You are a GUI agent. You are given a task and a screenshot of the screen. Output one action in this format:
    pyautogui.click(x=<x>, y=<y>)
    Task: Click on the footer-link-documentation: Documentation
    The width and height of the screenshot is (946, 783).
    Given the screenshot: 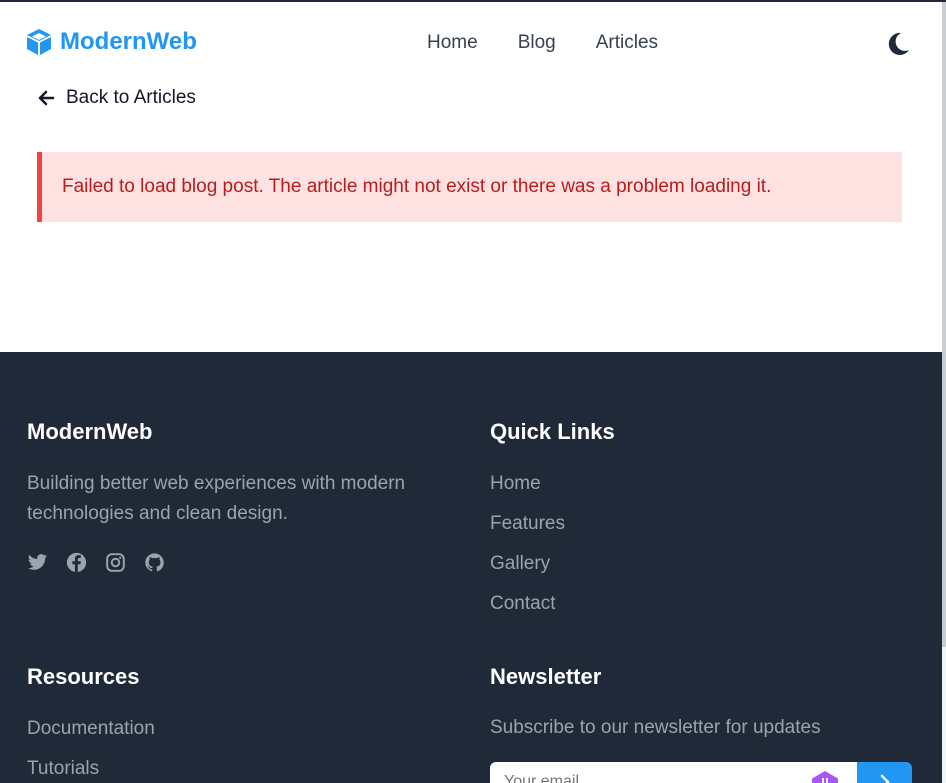 What is the action you would take?
    pyautogui.click(x=91, y=729)
    